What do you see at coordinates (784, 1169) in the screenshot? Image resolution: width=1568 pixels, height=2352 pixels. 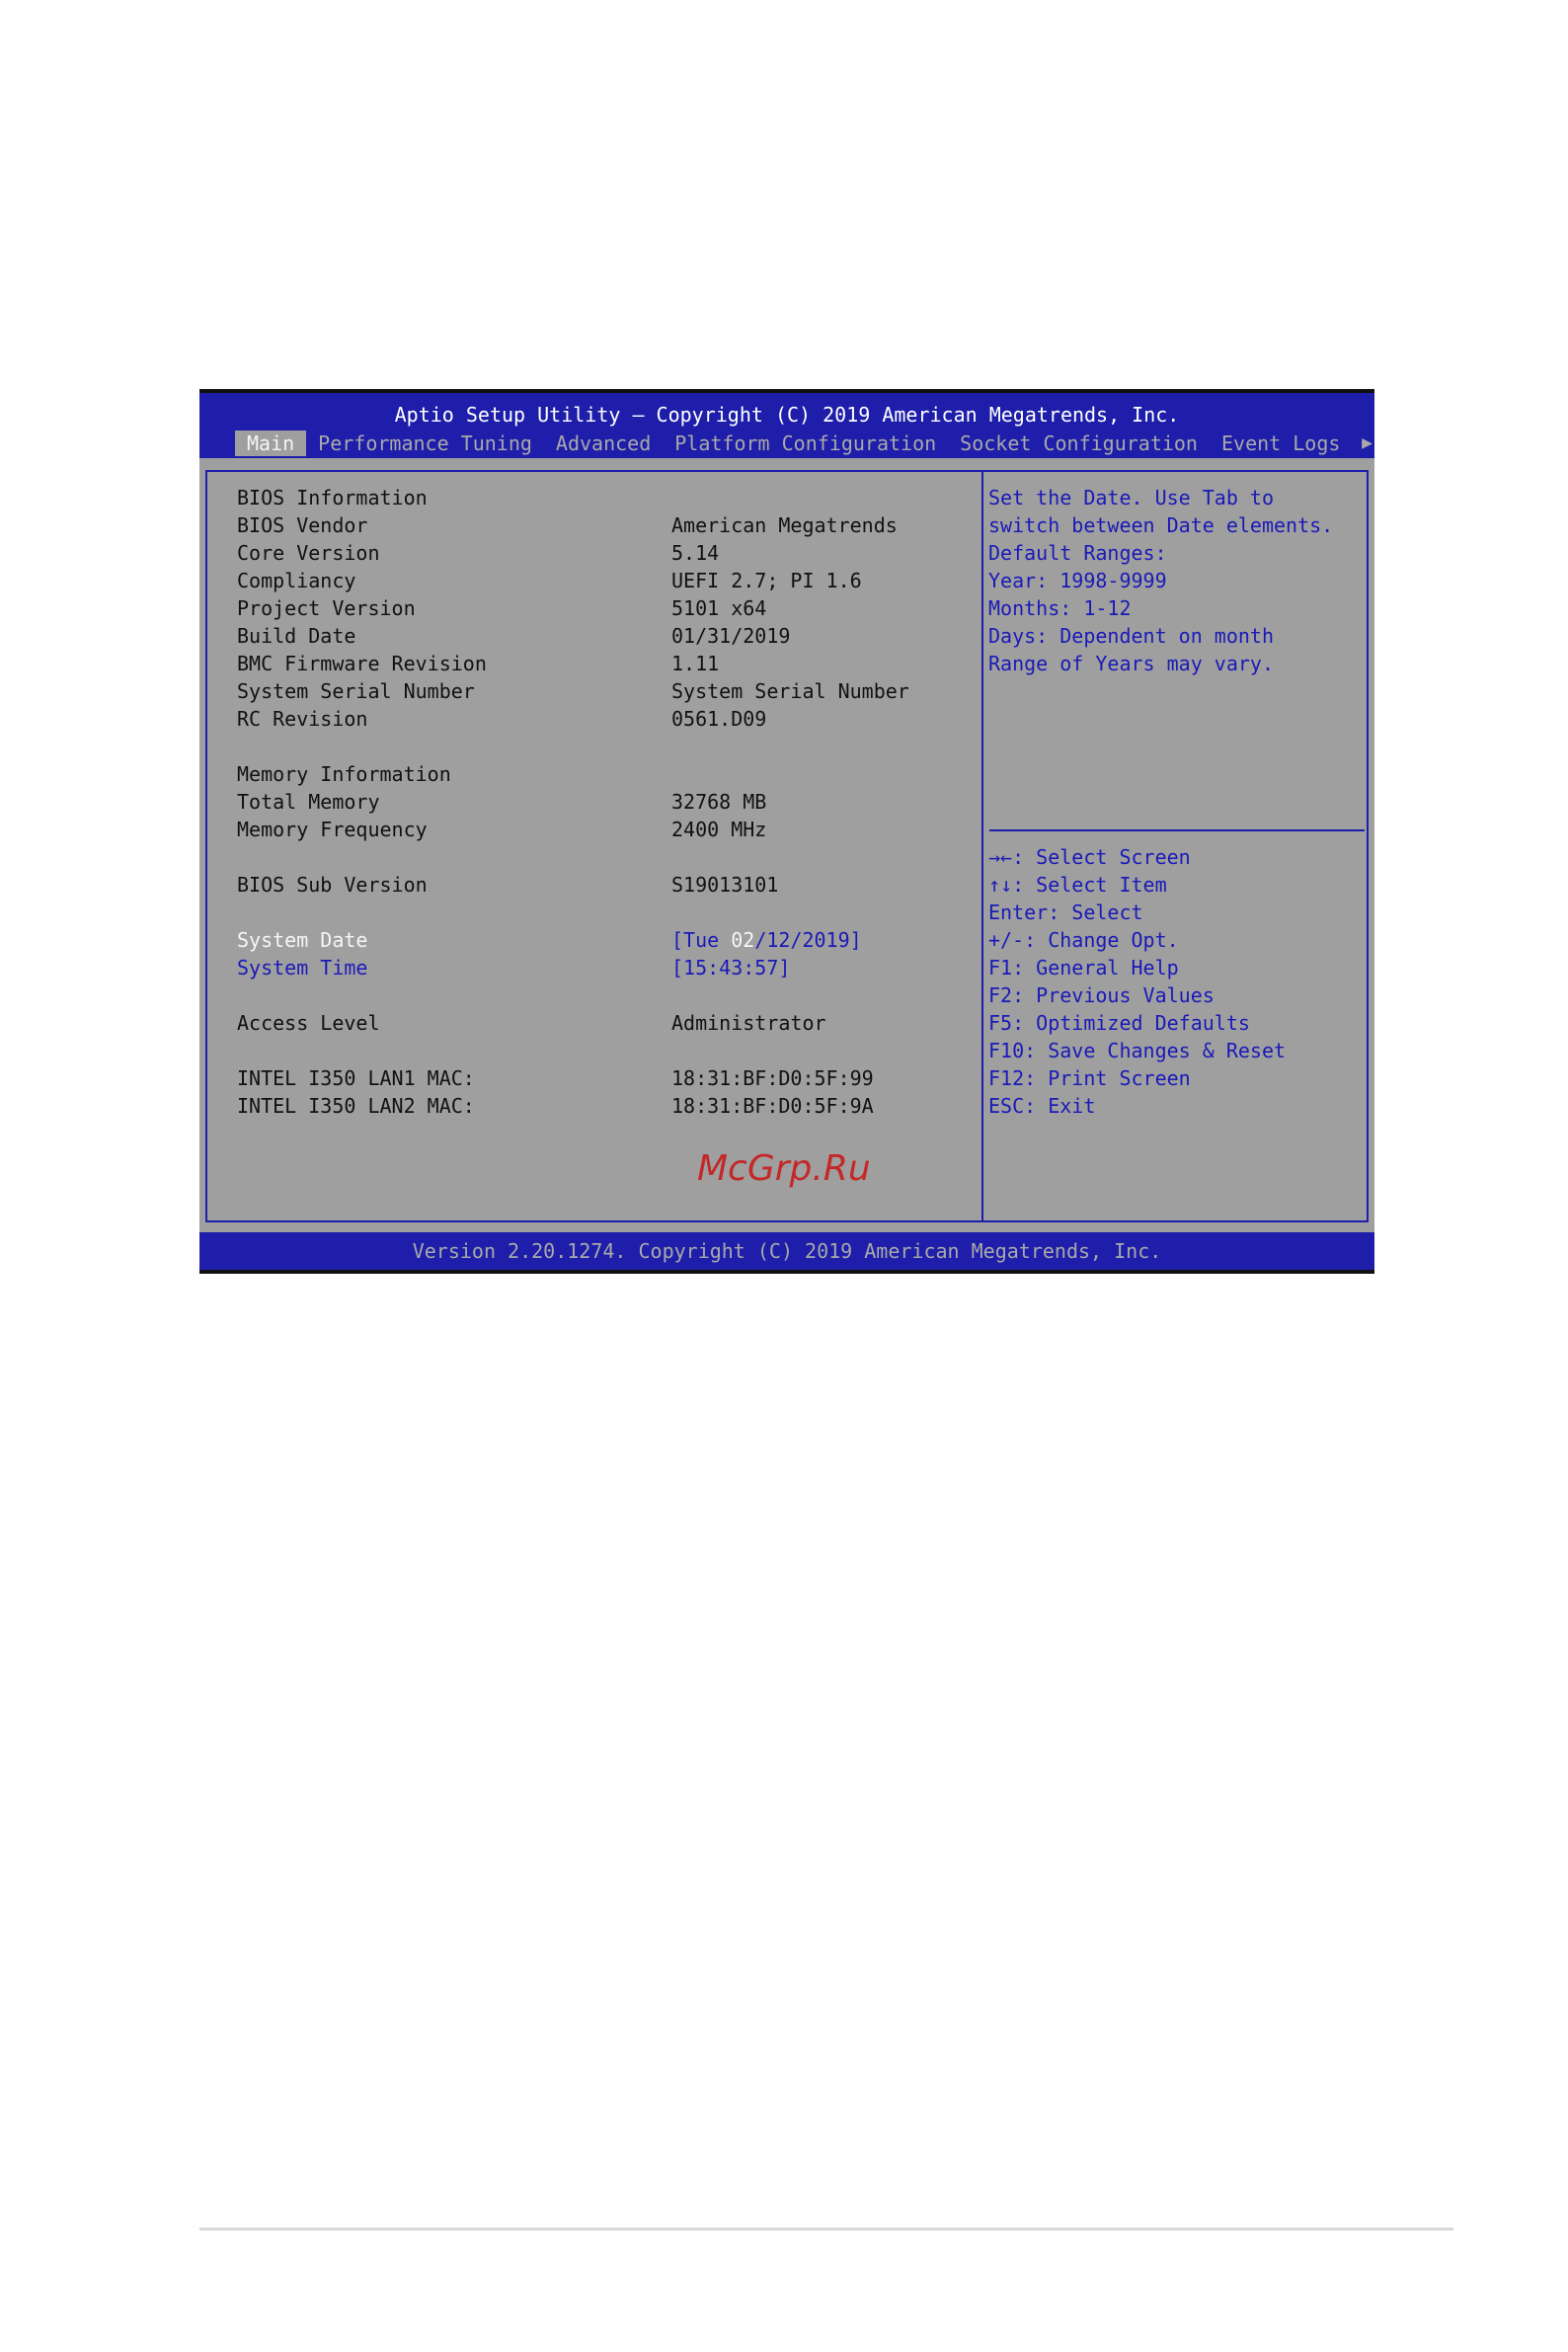 I see `watermark: McGrp.Ru` at bounding box center [784, 1169].